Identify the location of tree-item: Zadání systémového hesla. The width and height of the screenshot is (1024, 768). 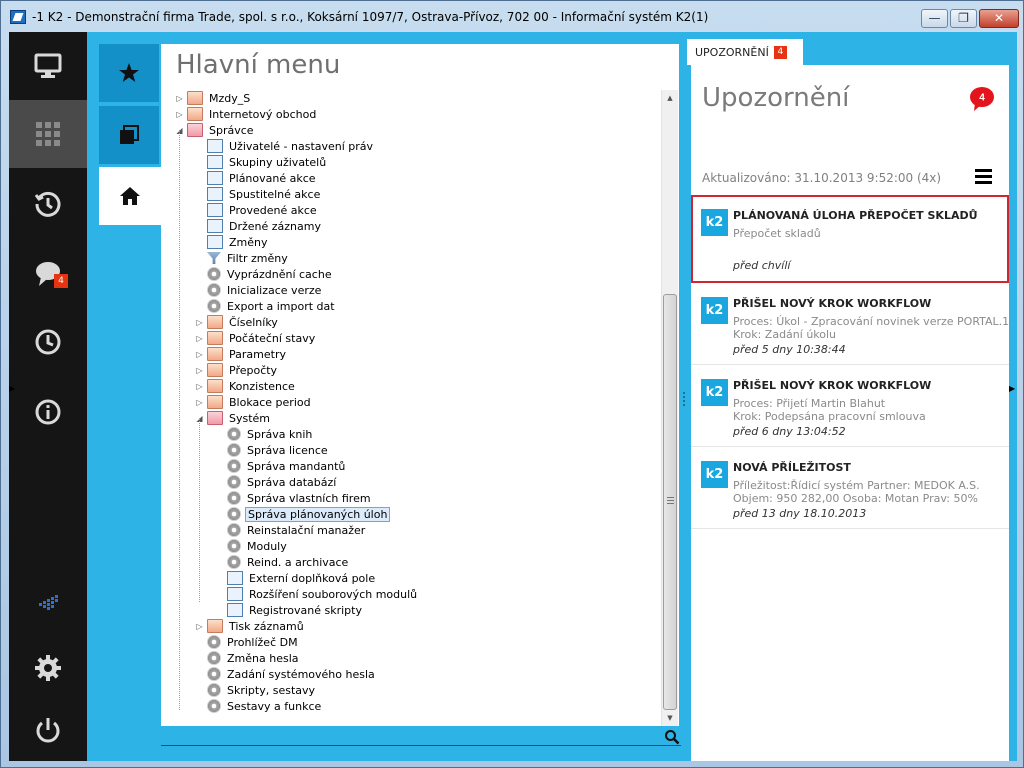
(286, 674).